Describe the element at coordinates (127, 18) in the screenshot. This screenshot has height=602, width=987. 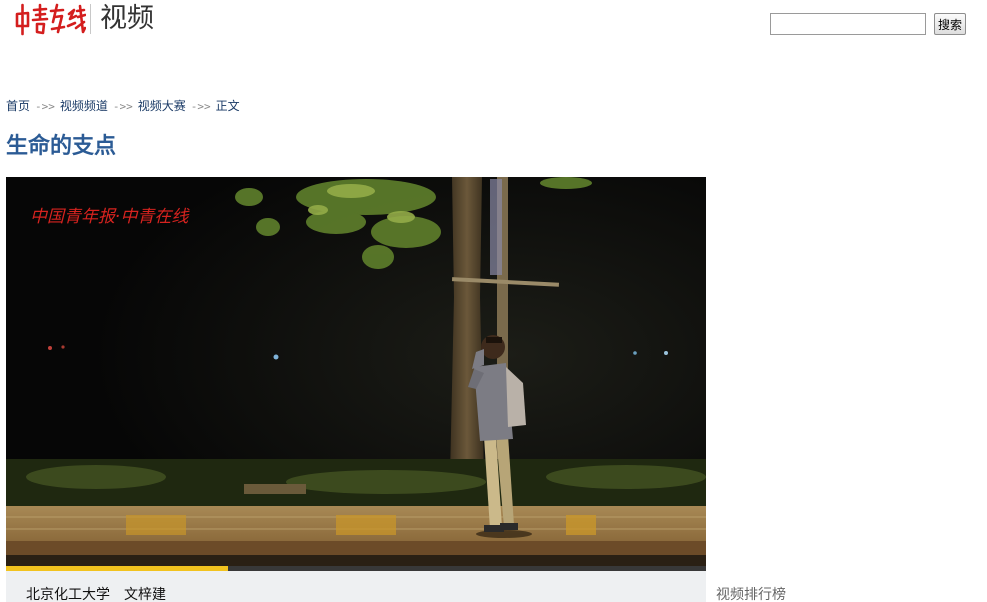
I see `channel-title: 视频` at that location.